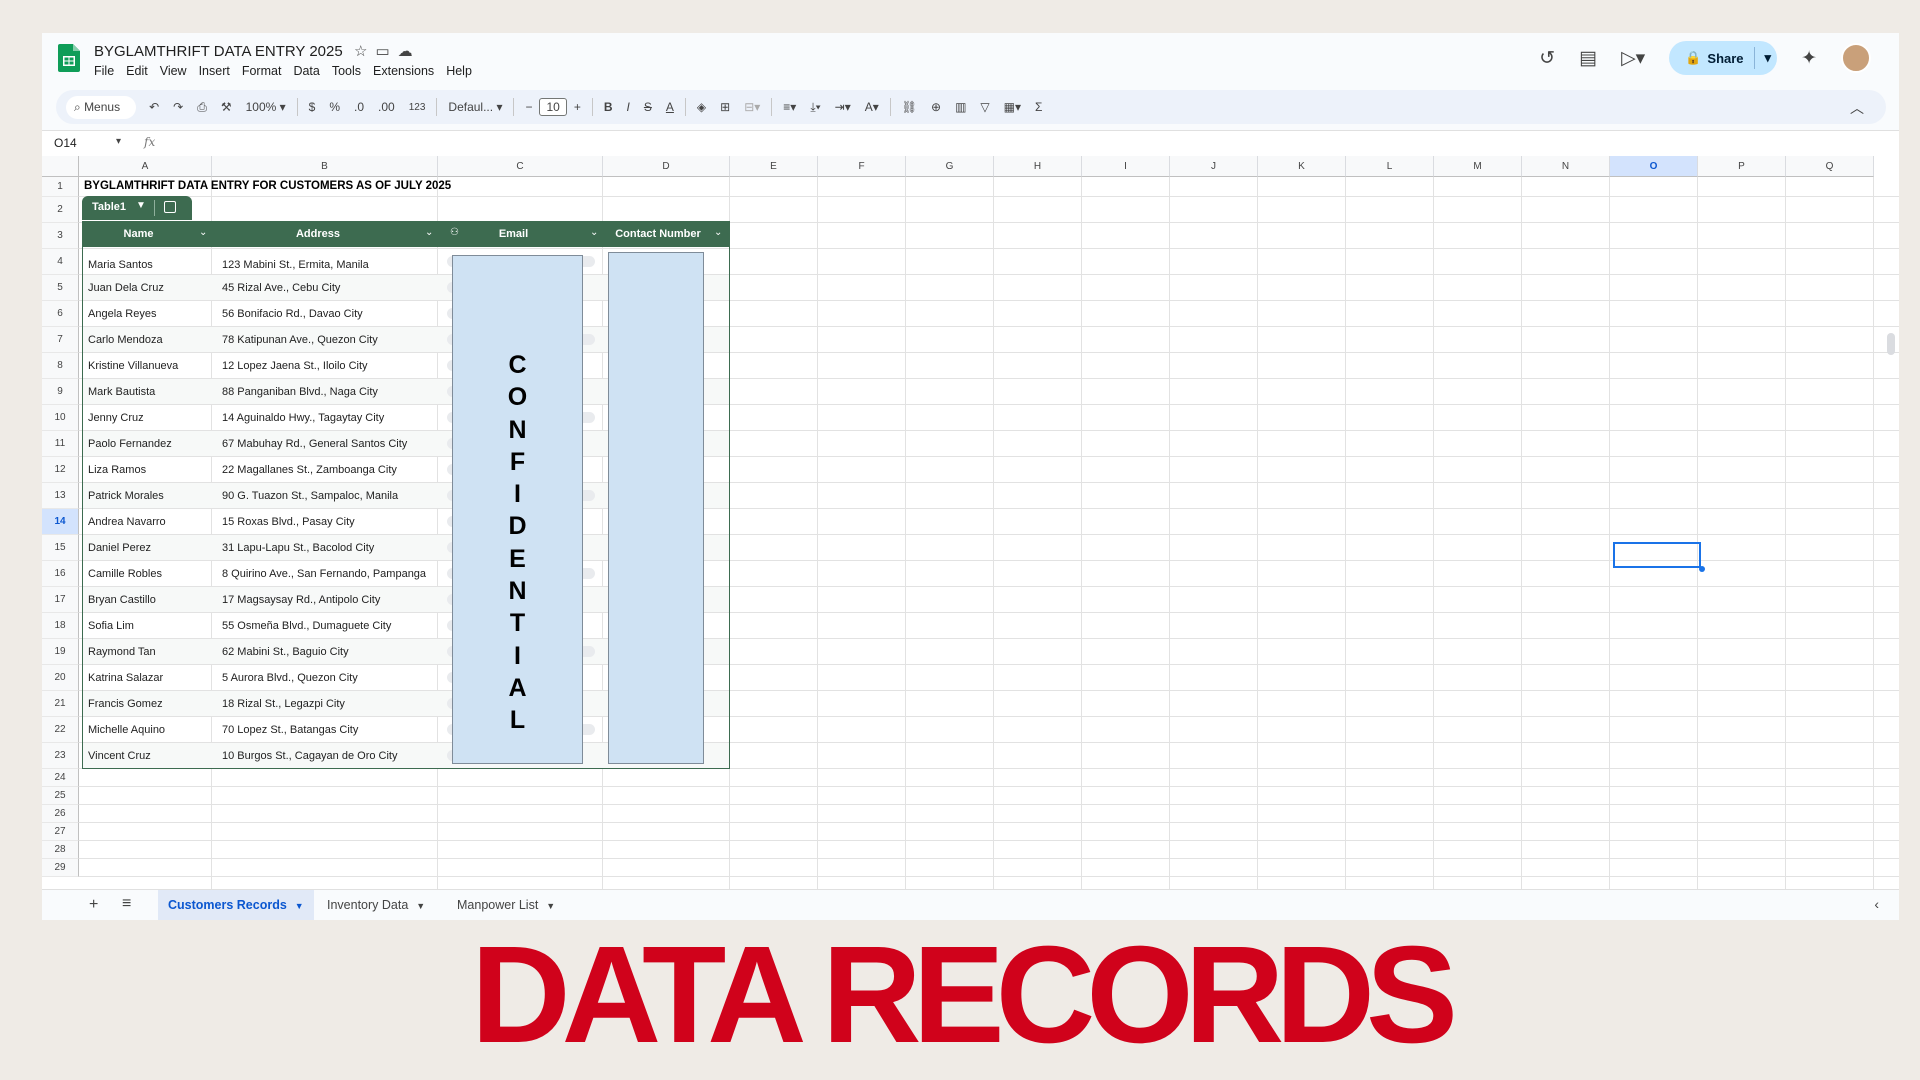 The image size is (1920, 1080). Describe the element at coordinates (909, 107) in the screenshot. I see `insert-link-icon: ⛓` at that location.